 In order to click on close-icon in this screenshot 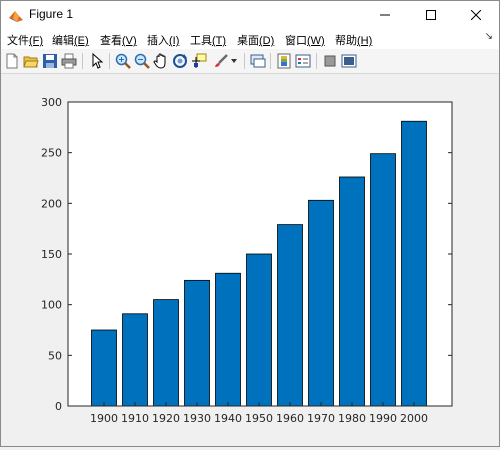, I will do `click(476, 15)`.